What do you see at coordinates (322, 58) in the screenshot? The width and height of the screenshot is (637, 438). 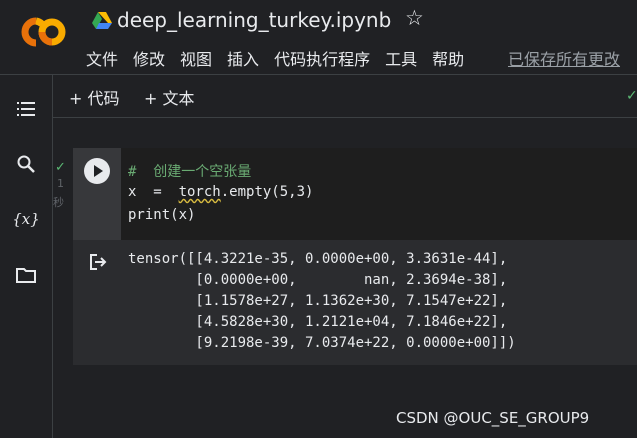 I see `menu-runtime: 代码执行程序` at bounding box center [322, 58].